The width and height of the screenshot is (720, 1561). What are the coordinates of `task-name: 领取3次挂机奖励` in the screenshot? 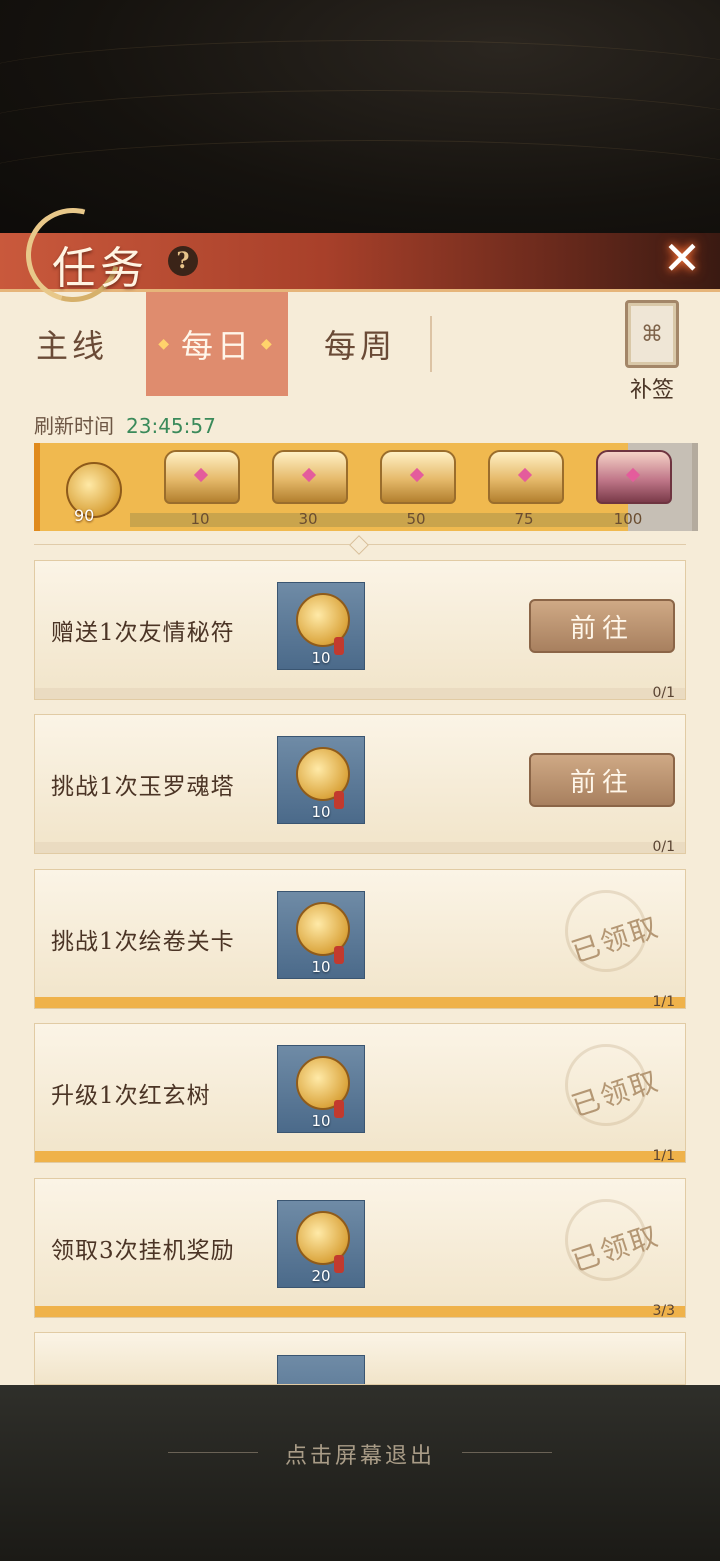 It's located at (143, 1251).